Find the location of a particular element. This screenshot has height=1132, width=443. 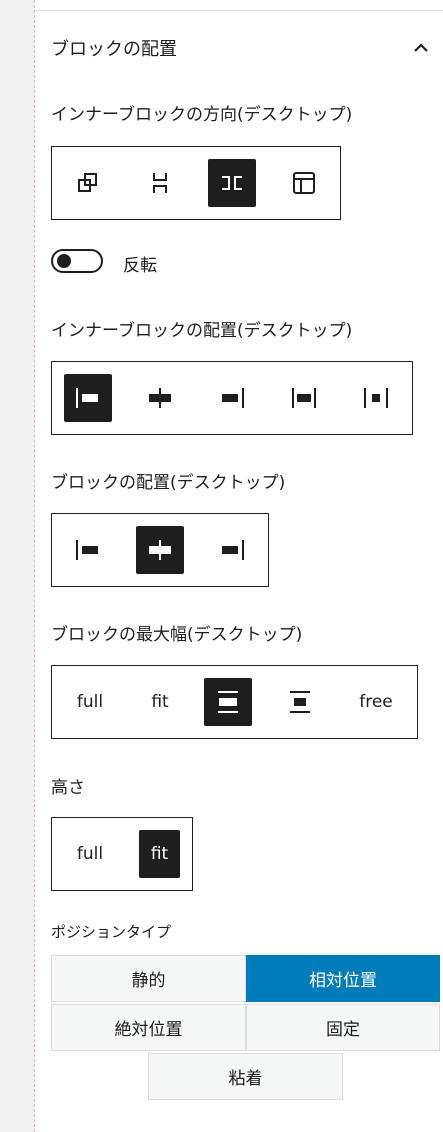

inner-direction-group is located at coordinates (196, 183).